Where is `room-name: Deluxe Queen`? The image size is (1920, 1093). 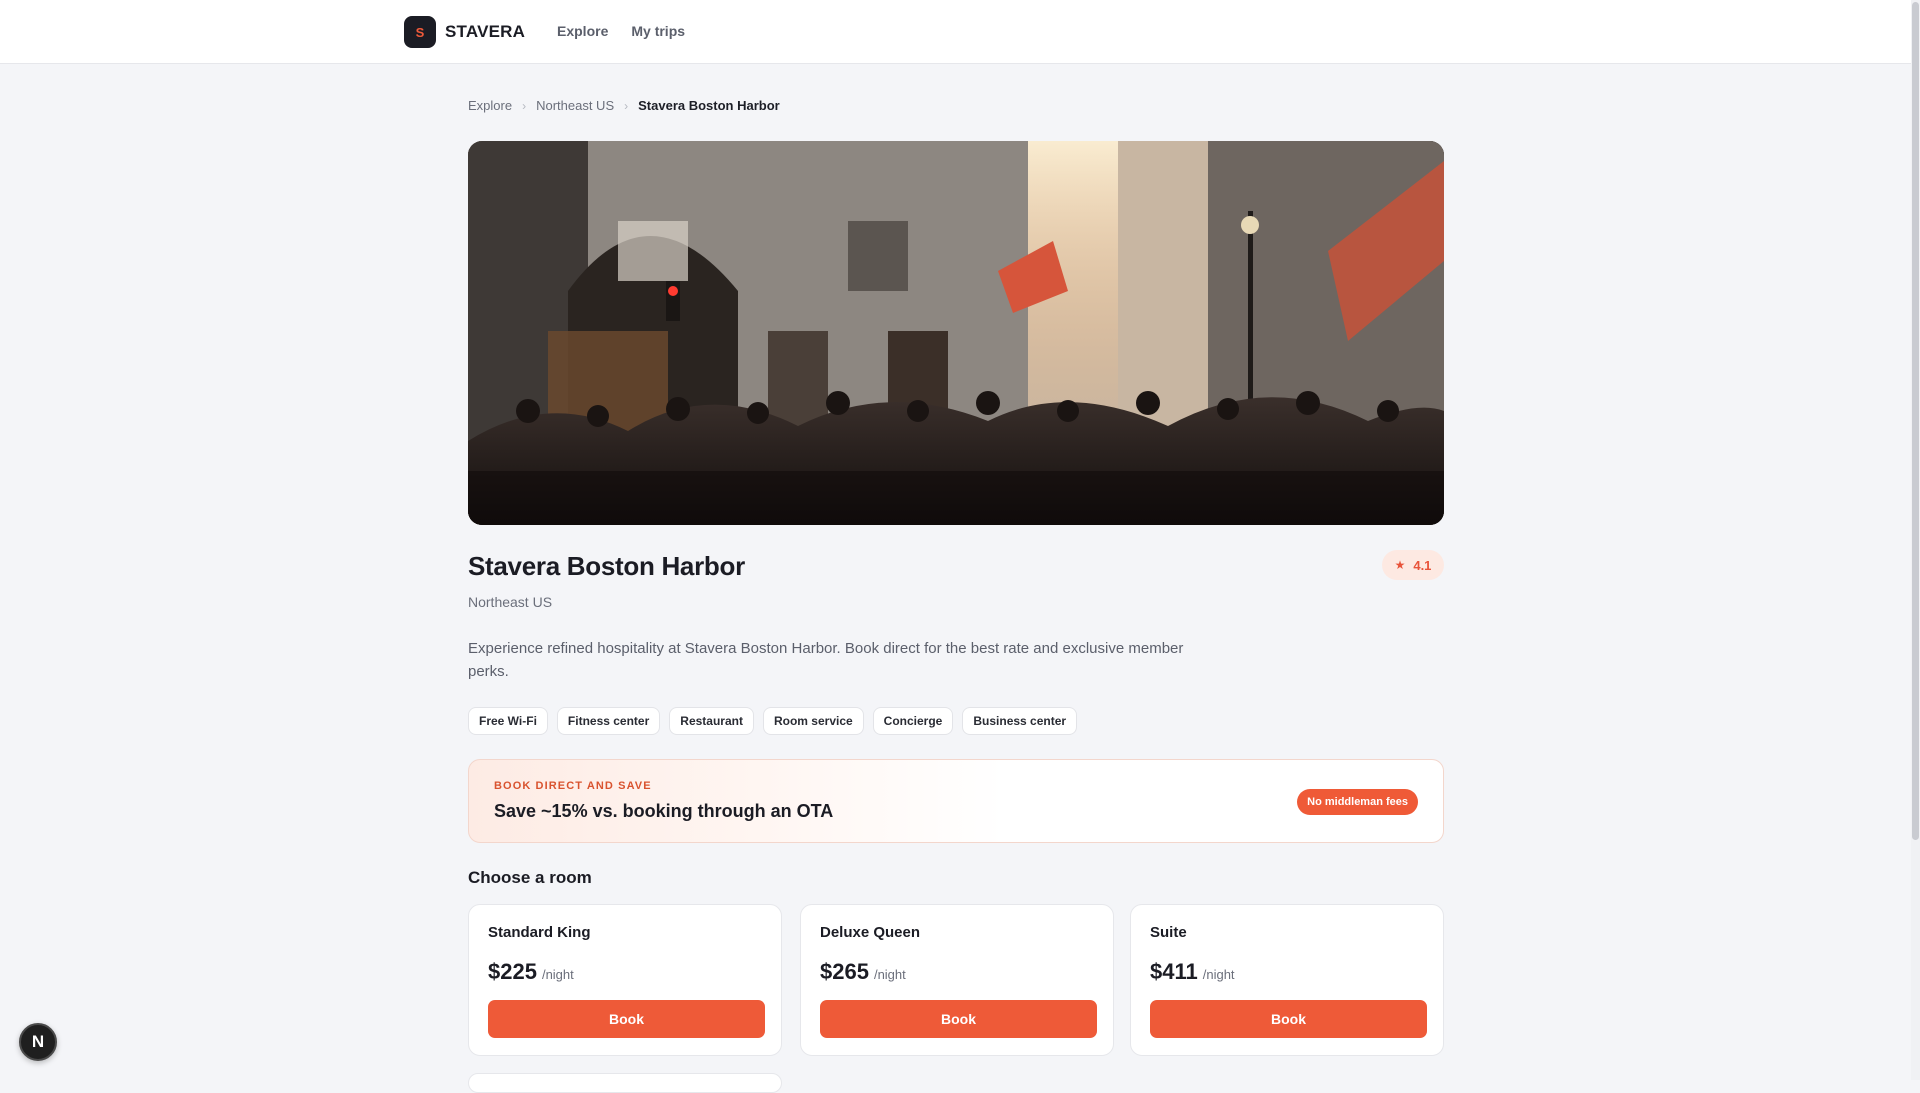 room-name: Deluxe Queen is located at coordinates (870, 932).